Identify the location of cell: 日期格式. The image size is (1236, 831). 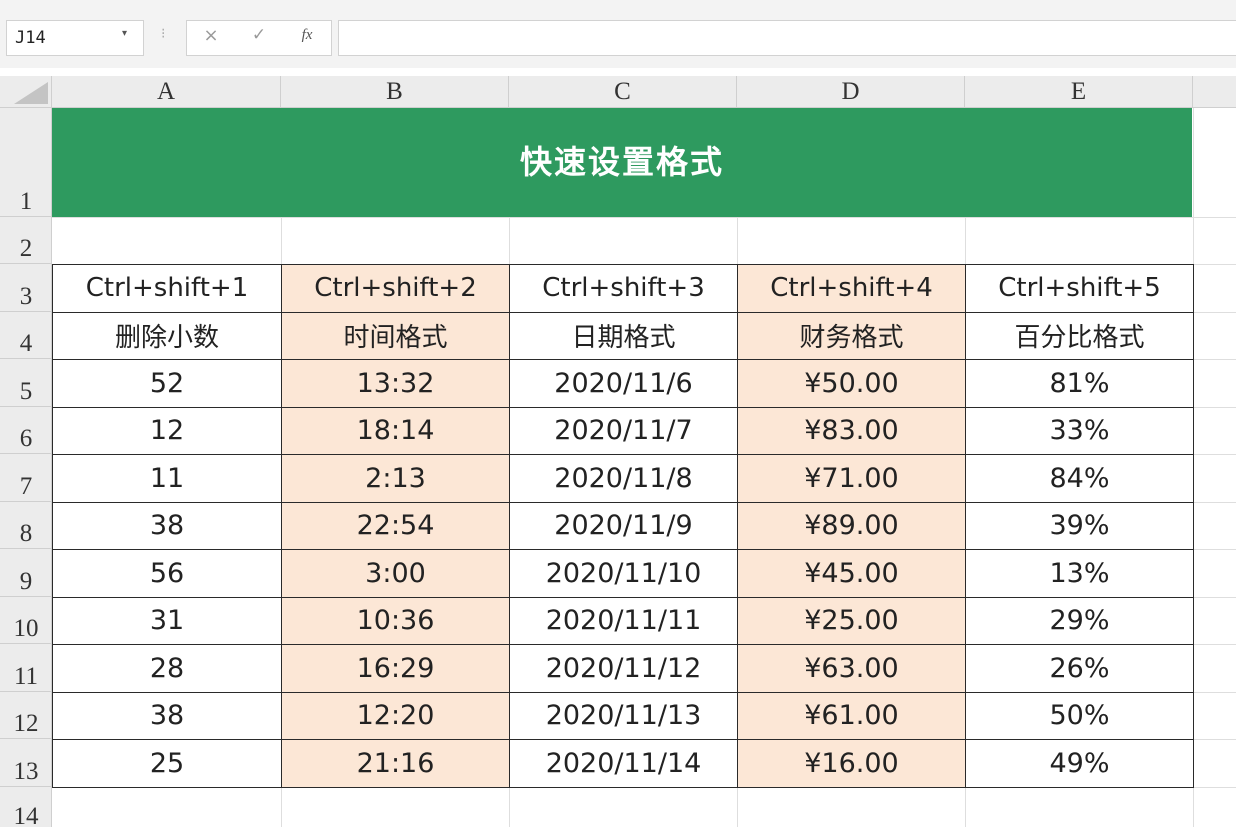
(623, 335).